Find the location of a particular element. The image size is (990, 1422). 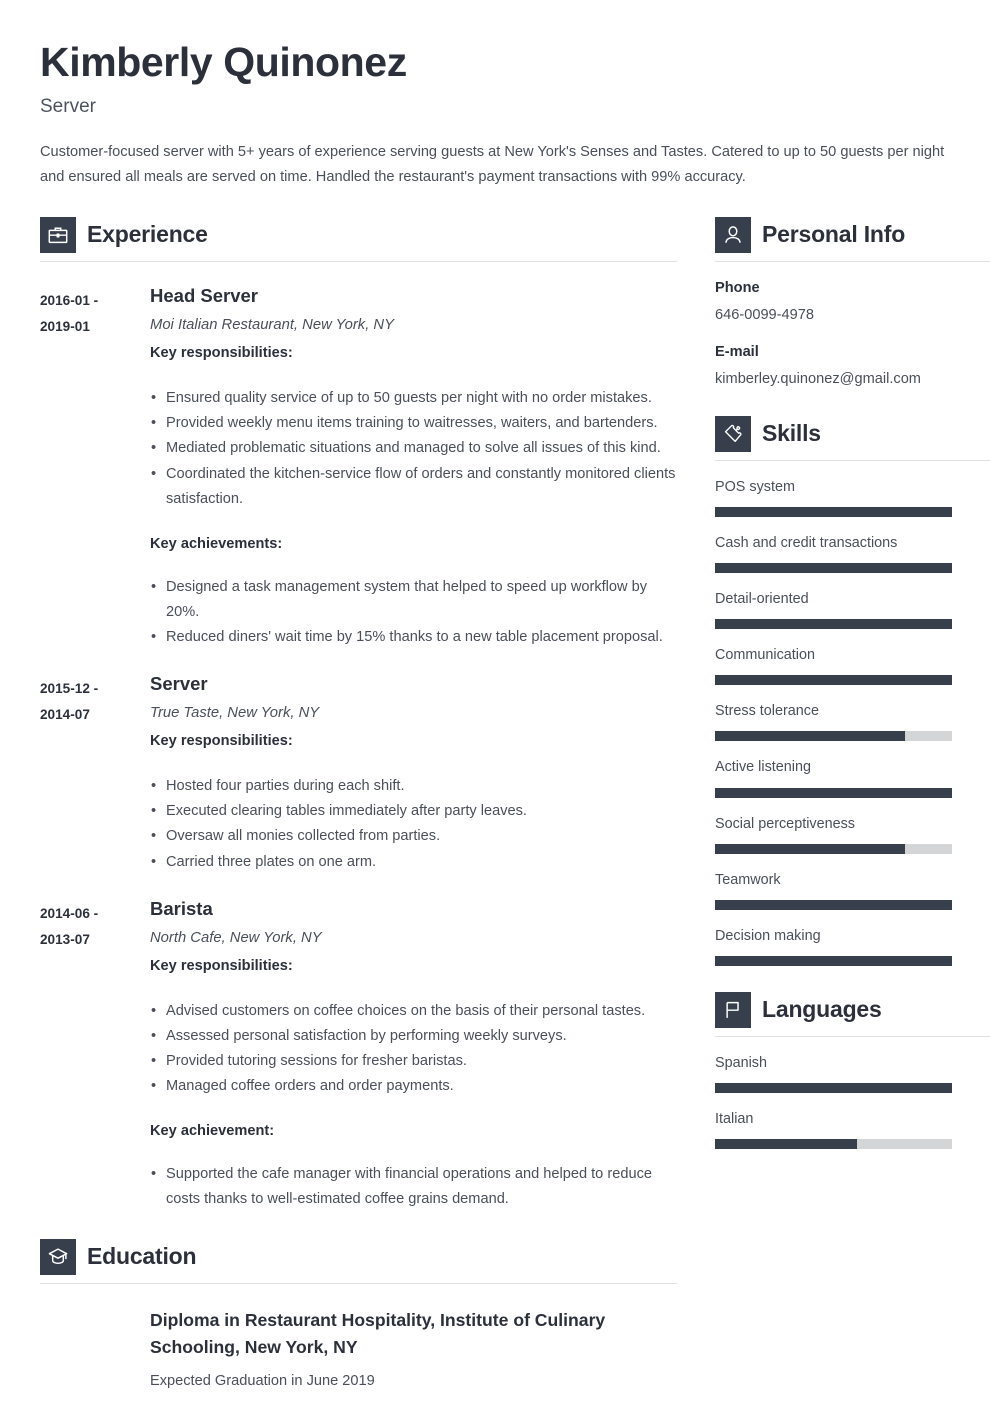

language-item-label: Italian is located at coordinates (734, 1119).